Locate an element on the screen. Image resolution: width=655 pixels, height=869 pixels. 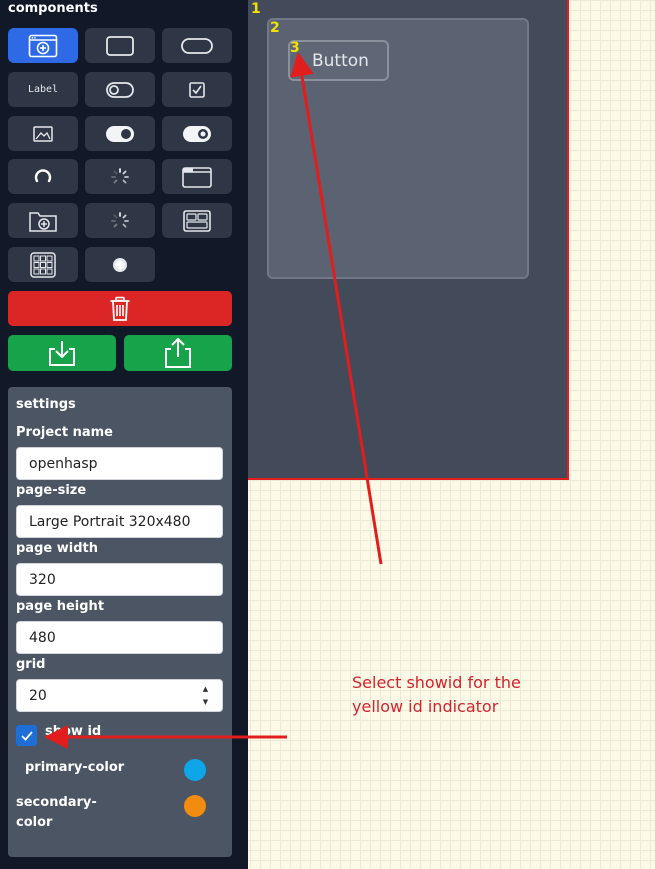
page-size-select: Large Portrait 320x480 is located at coordinates (119, 521).